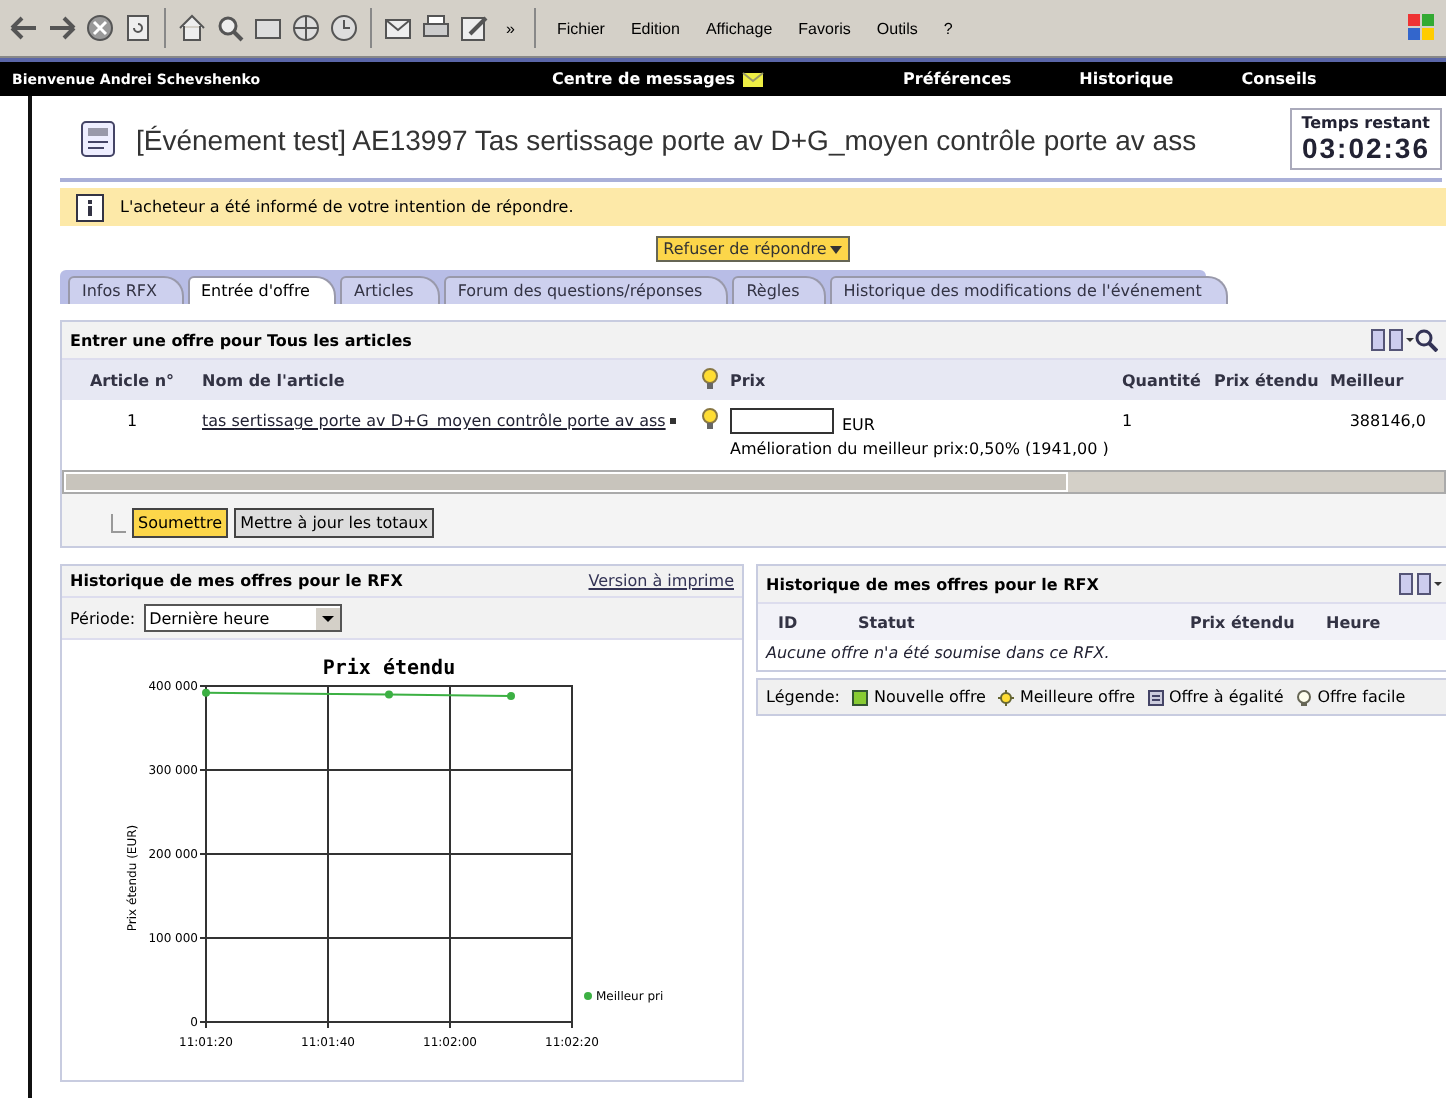 The image size is (1446, 1098). What do you see at coordinates (242, 618) in the screenshot?
I see `period-dropdown: Dernière heure` at bounding box center [242, 618].